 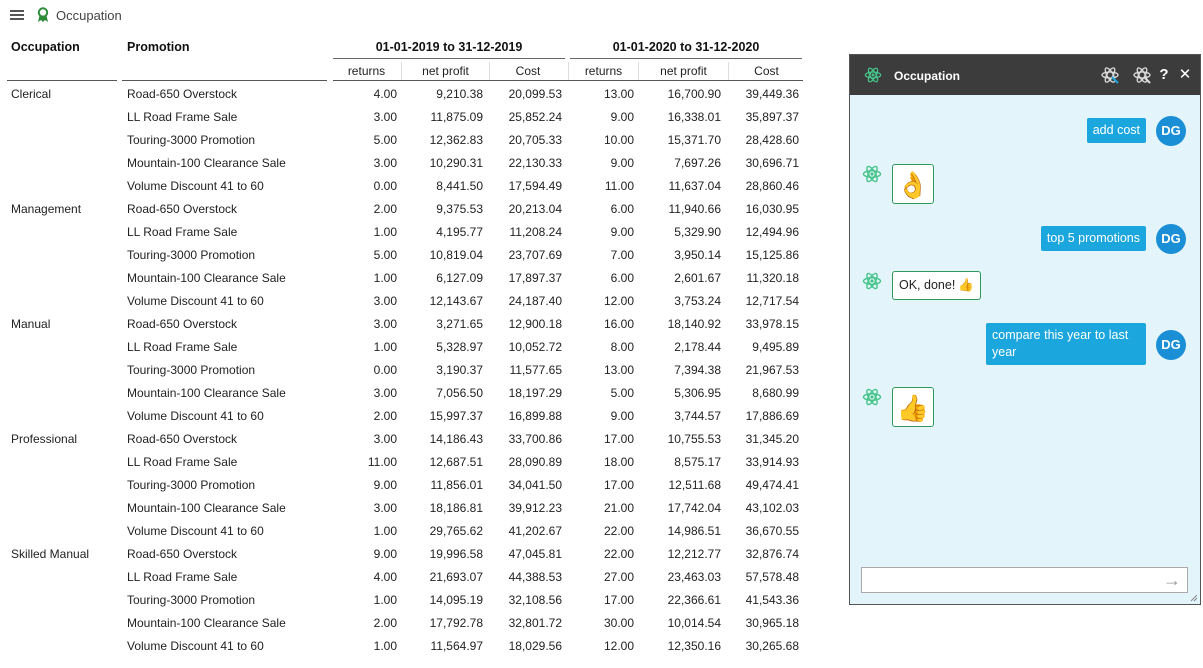 What do you see at coordinates (622, 255) in the screenshot?
I see `value-cell: 7.00` at bounding box center [622, 255].